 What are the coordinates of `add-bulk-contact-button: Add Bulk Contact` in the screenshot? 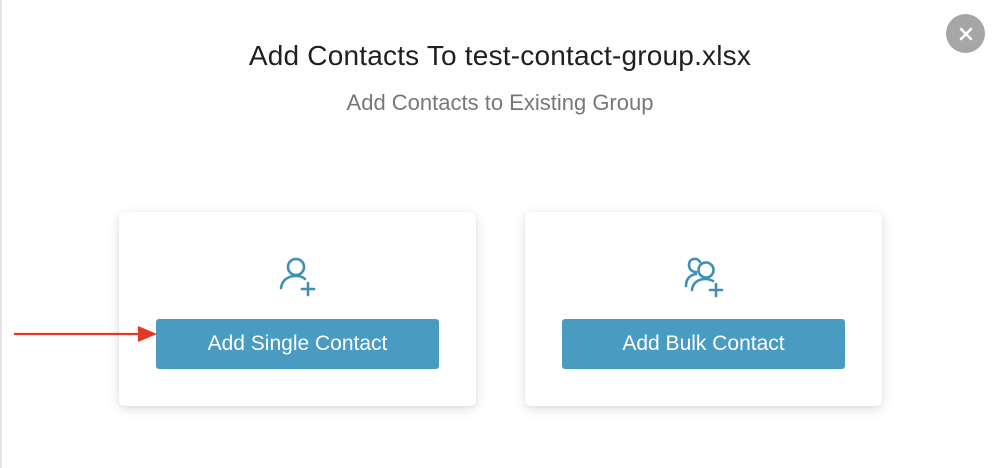 It's located at (703, 344).